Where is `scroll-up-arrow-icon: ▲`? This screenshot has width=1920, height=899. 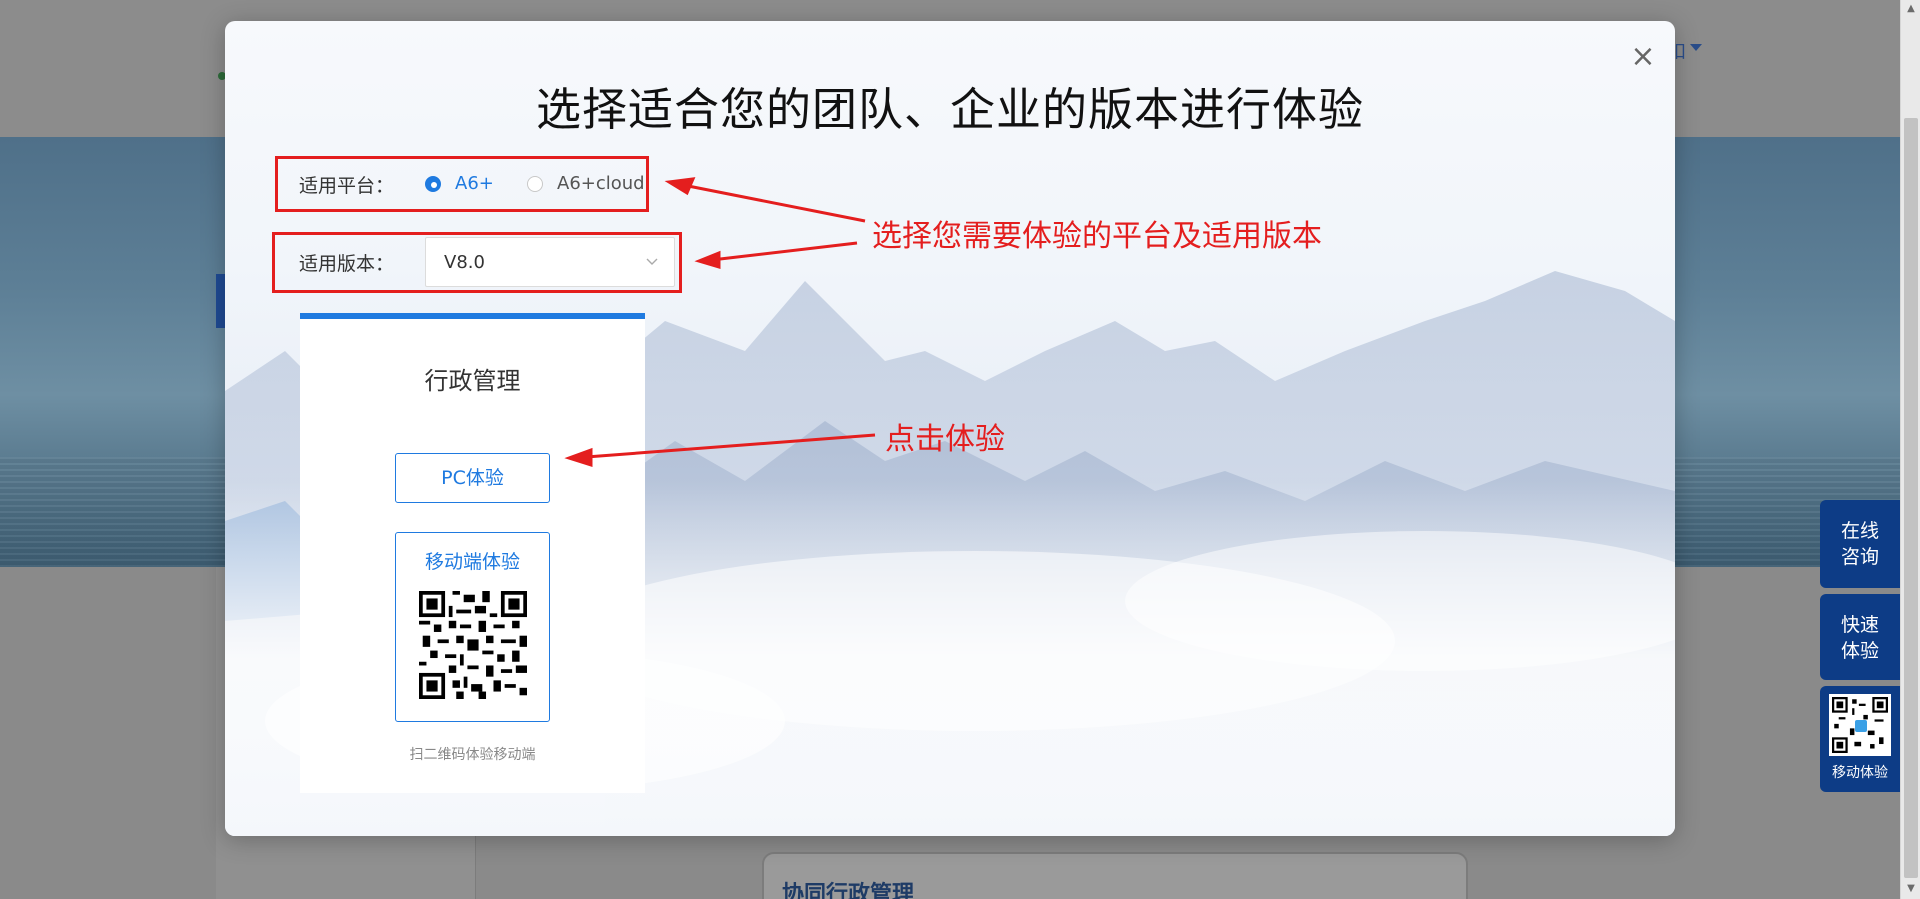
scroll-up-arrow-icon: ▲ is located at coordinates (1910, 9).